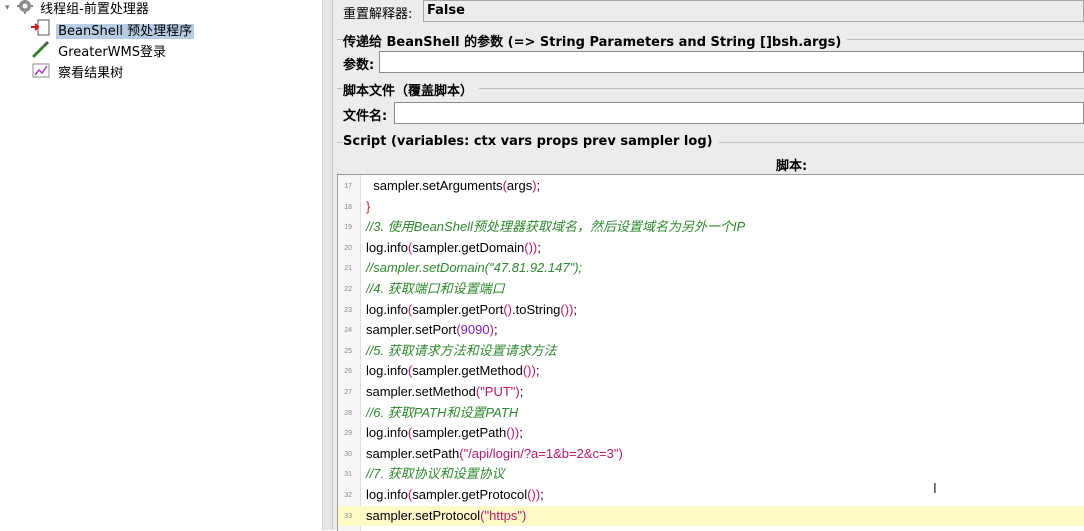 The height and width of the screenshot is (531, 1084). I want to click on code-token: }, so click(368, 206).